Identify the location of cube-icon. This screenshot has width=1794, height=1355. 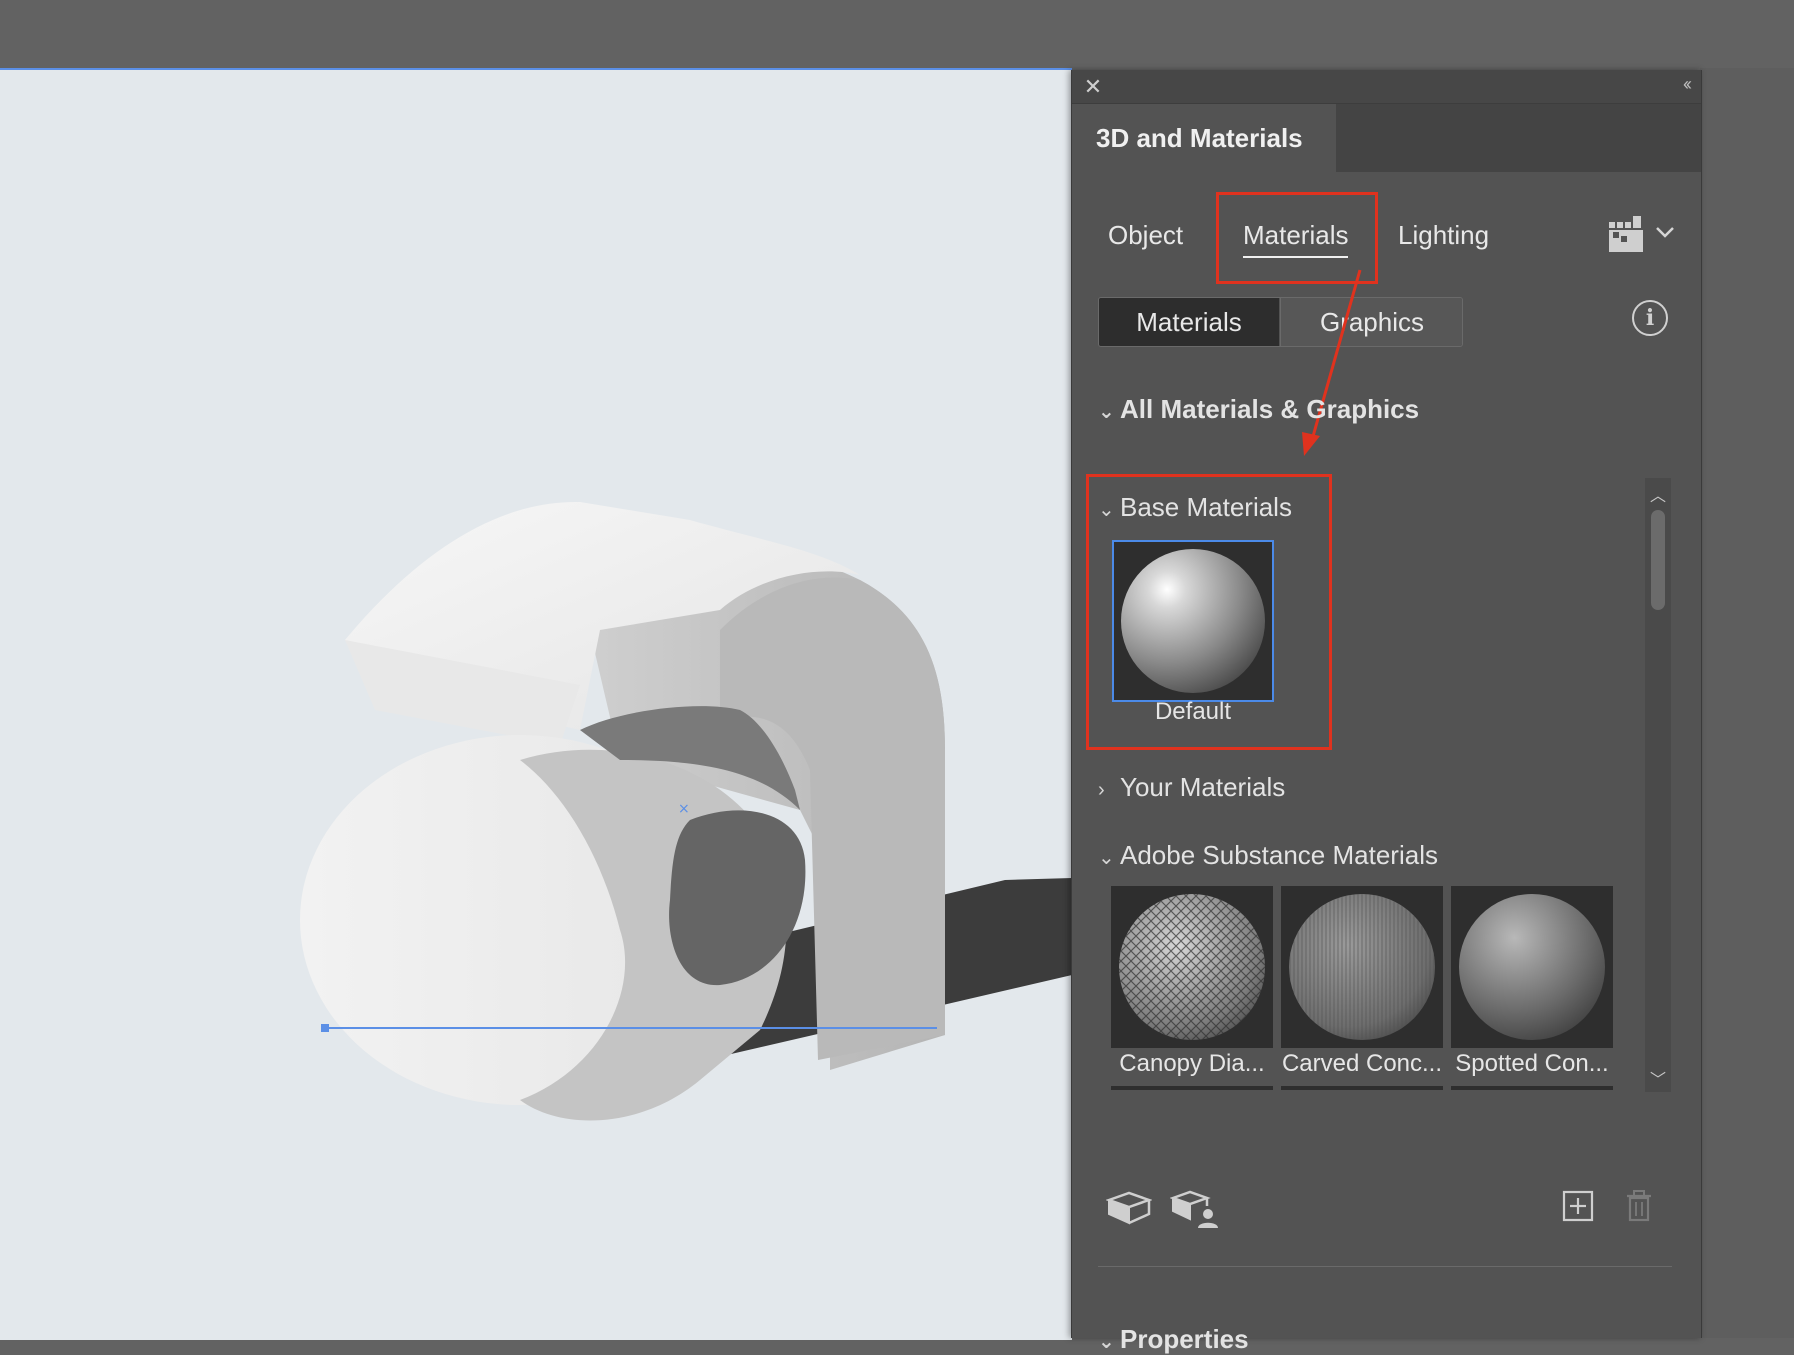
(1129, 1208).